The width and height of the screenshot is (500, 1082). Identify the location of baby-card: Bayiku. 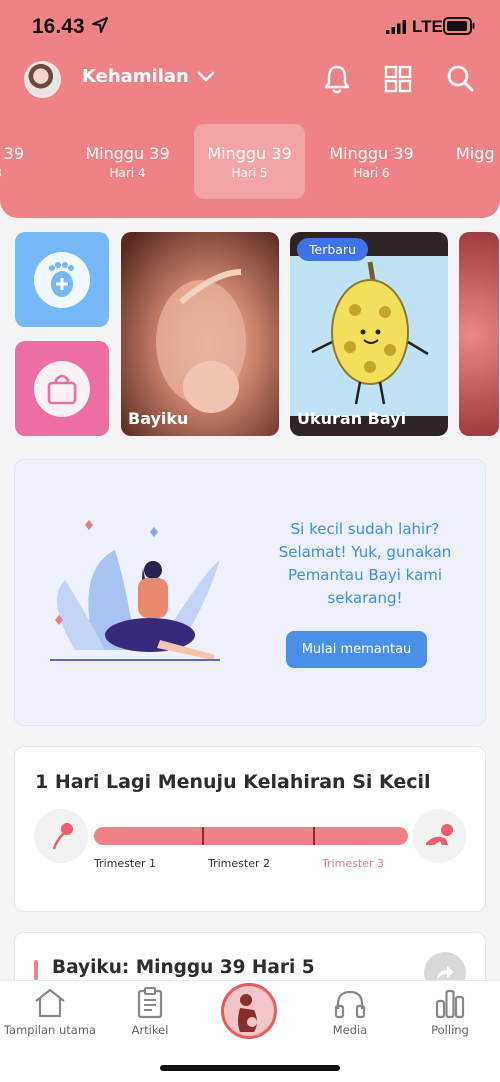
(200, 334).